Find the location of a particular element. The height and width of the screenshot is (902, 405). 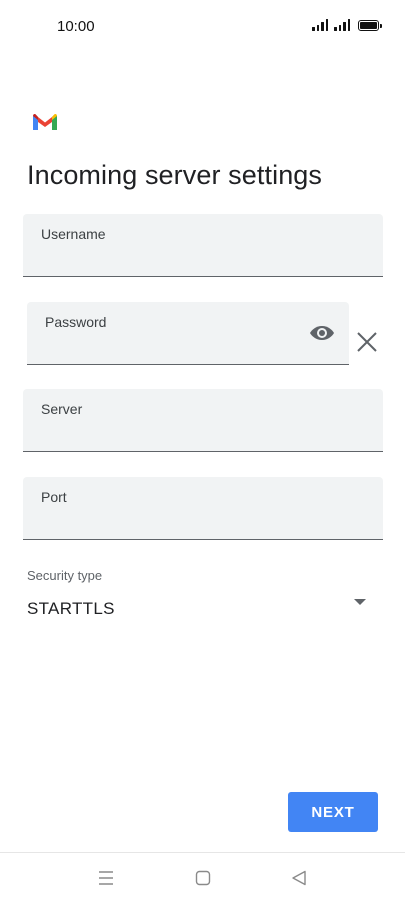

menu-icon is located at coordinates (106, 878).